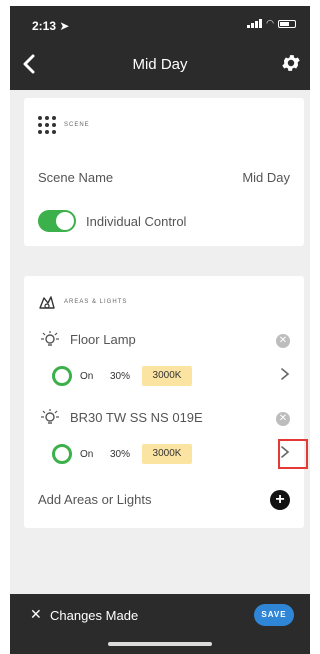 The width and height of the screenshot is (320, 654). What do you see at coordinates (47, 125) in the screenshot?
I see `scene-grid-icon` at bounding box center [47, 125].